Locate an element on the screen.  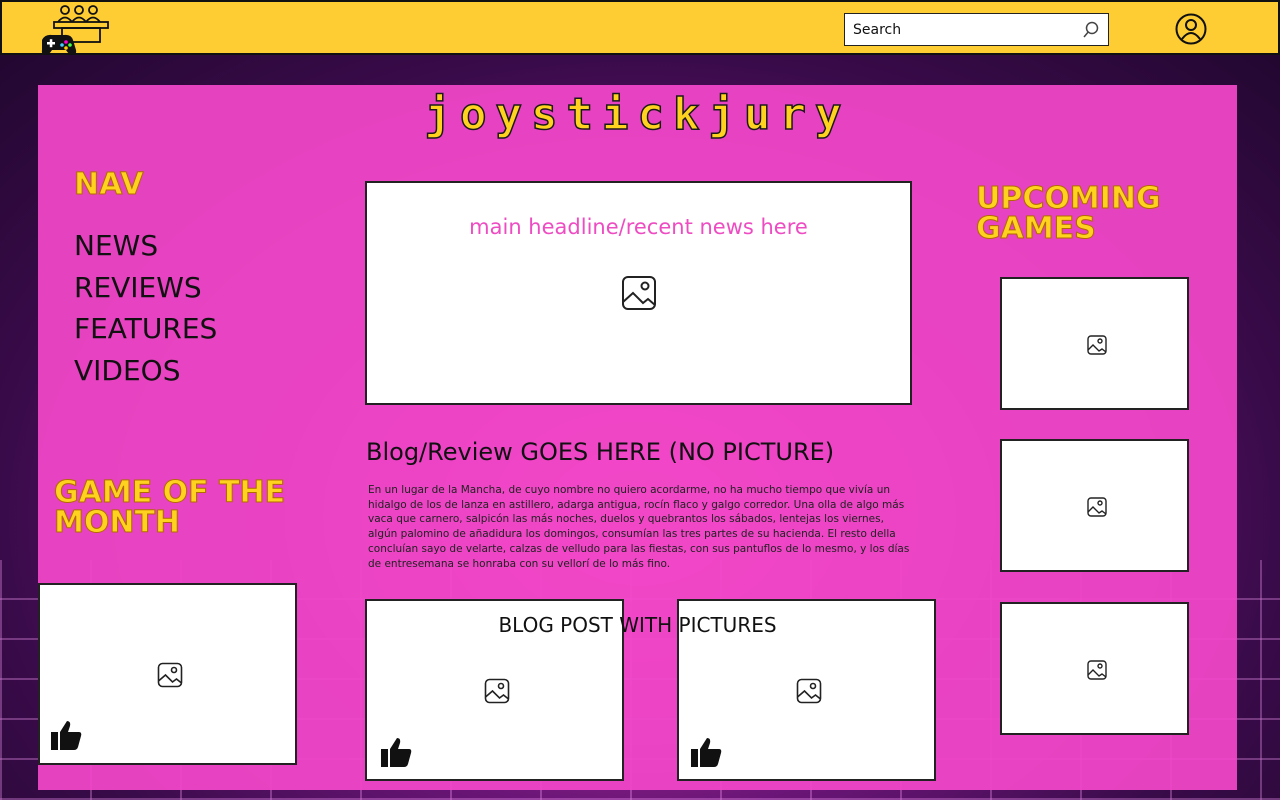
search-icon is located at coordinates (1091, 30).